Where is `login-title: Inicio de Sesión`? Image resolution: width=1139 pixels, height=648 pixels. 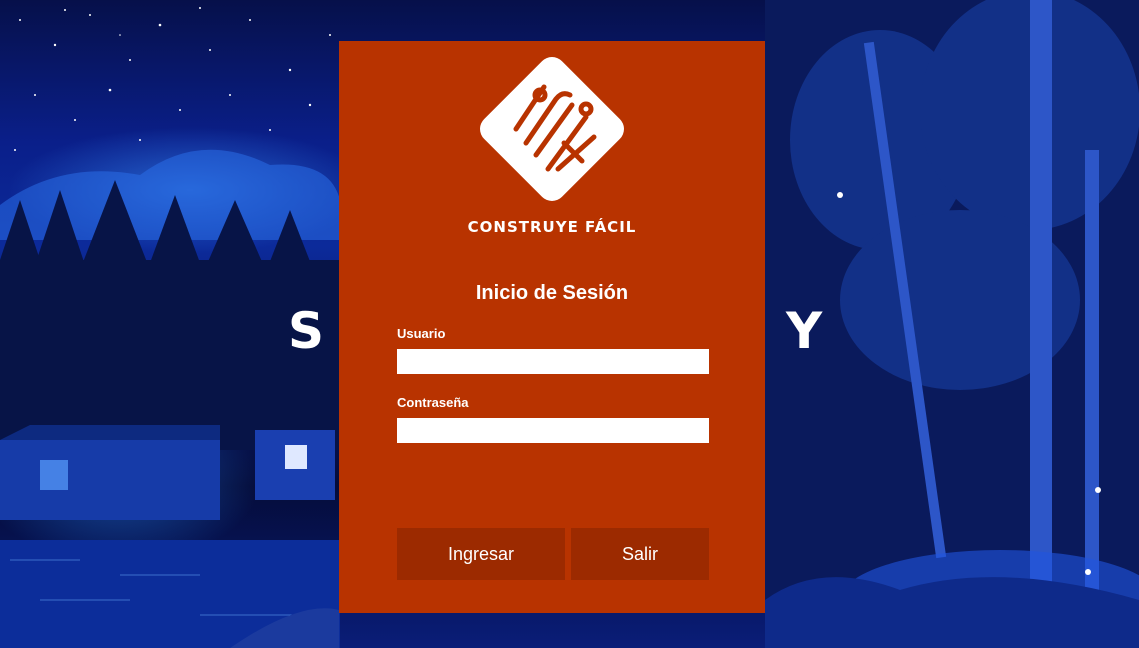 login-title: Inicio de Sesión is located at coordinates (552, 293).